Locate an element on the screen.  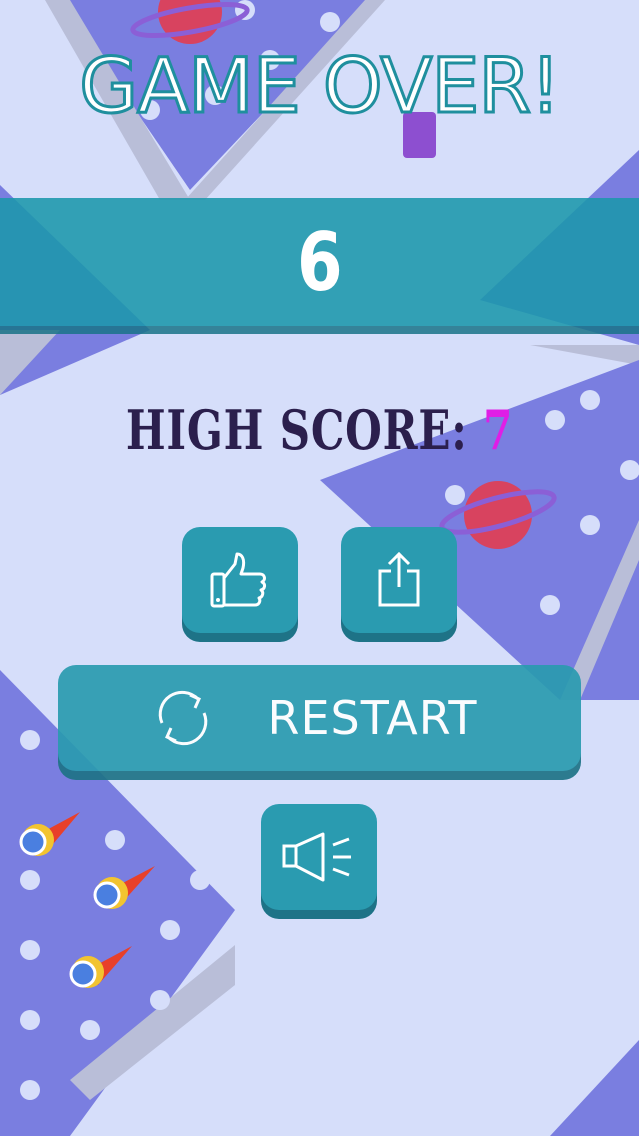
game-over-title: GAME OVER! is located at coordinates (320, 85).